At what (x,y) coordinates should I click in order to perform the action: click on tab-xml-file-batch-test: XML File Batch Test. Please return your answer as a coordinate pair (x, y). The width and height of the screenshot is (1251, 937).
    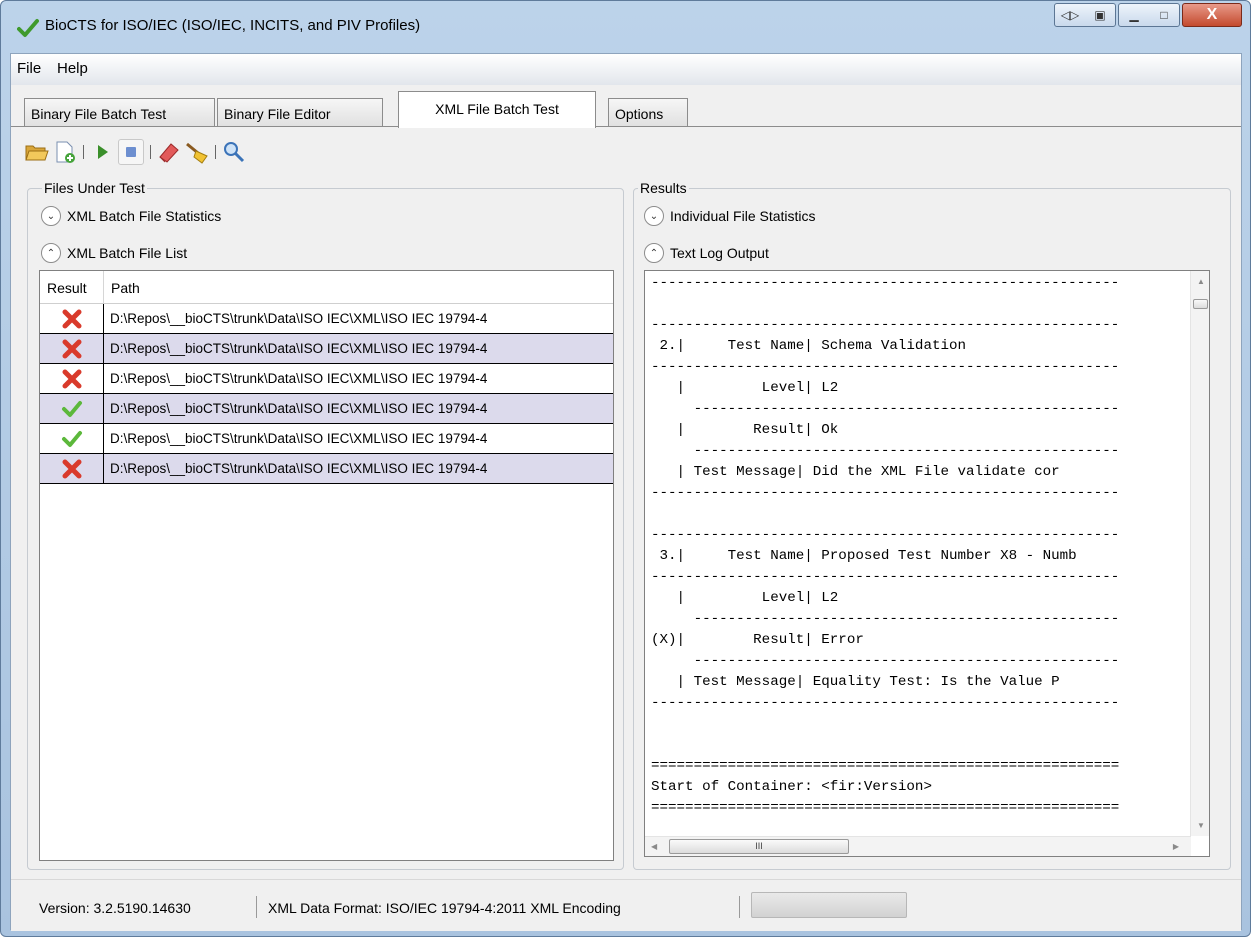
    Looking at the image, I should click on (497, 109).